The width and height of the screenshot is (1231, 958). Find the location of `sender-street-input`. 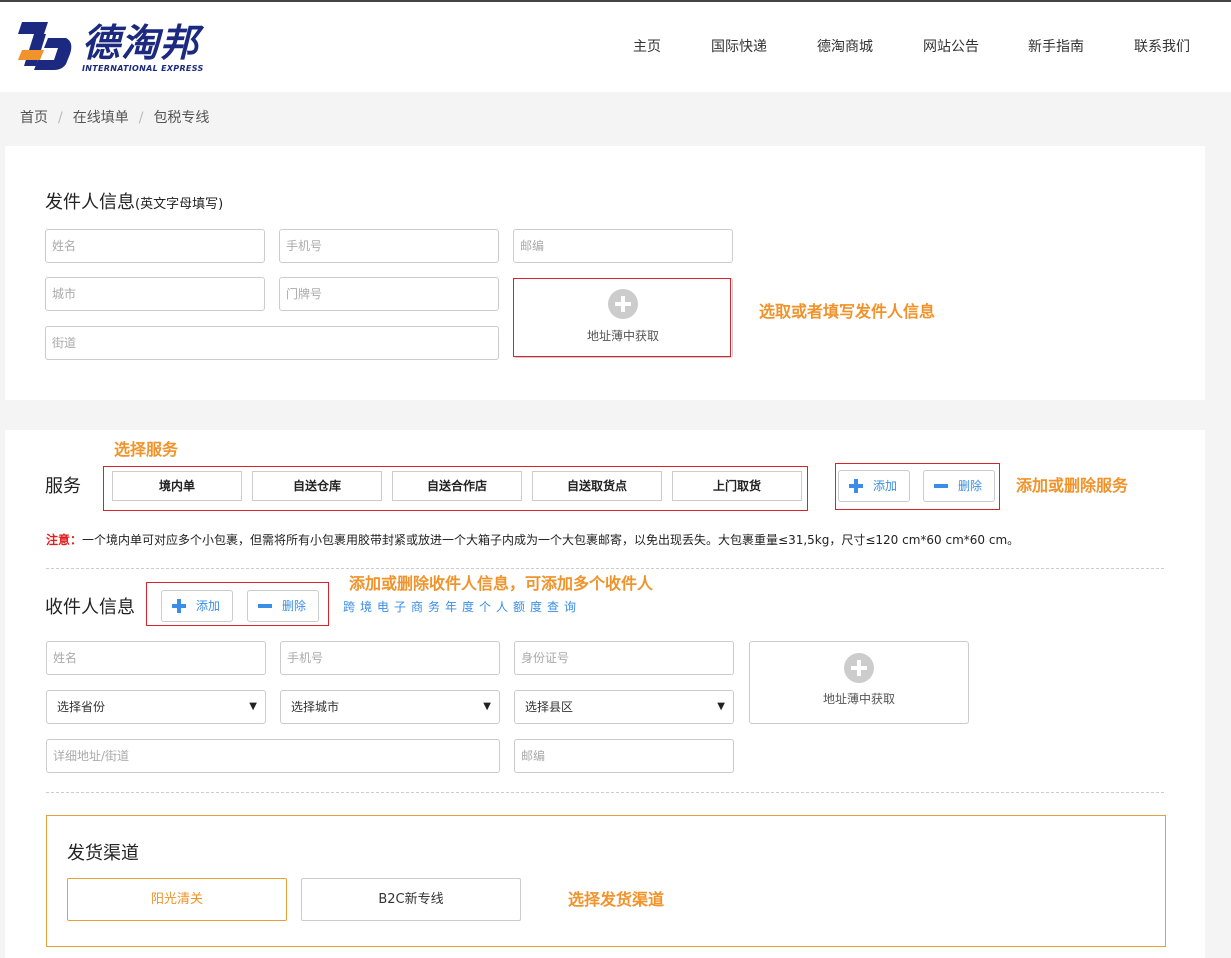

sender-street-input is located at coordinates (272, 343).